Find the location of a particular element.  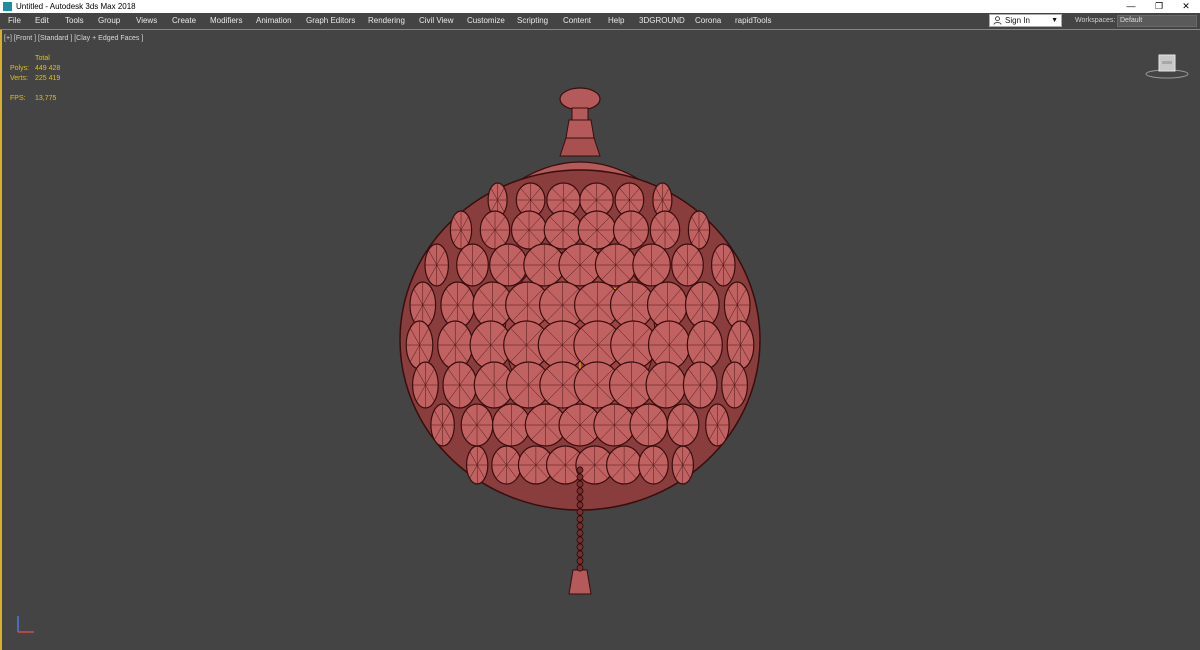

sign-in-dropdown: Sign In ▼ is located at coordinates (1025, 20).